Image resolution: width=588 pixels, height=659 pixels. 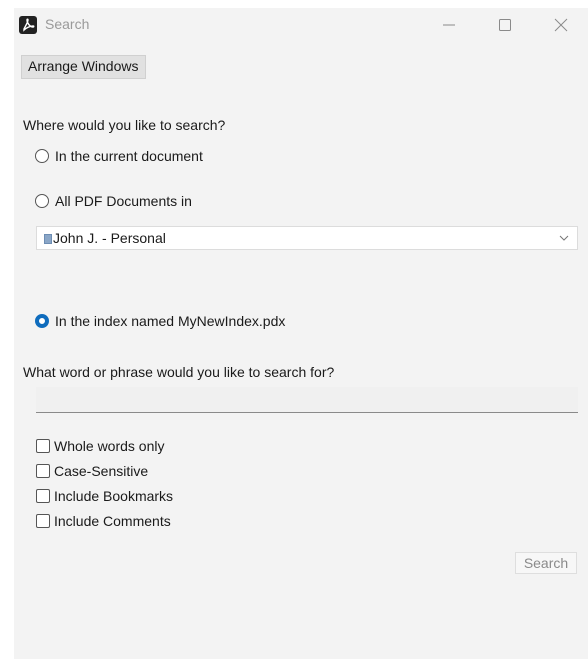 What do you see at coordinates (301, 25) in the screenshot?
I see `title-bar: Search` at bounding box center [301, 25].